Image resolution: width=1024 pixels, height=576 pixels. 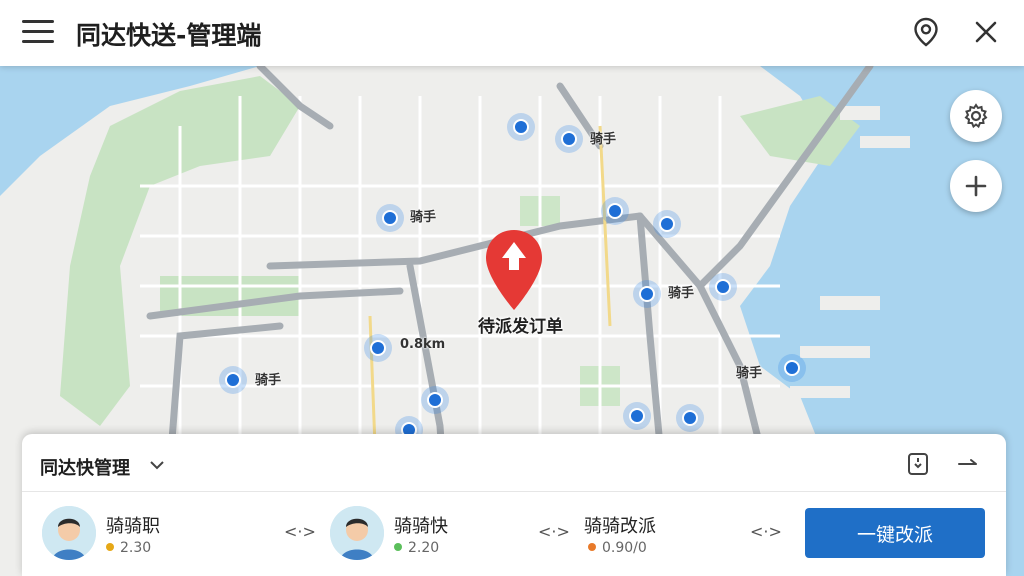 I want to click on rider-status: 0.90/0, so click(x=617, y=548).